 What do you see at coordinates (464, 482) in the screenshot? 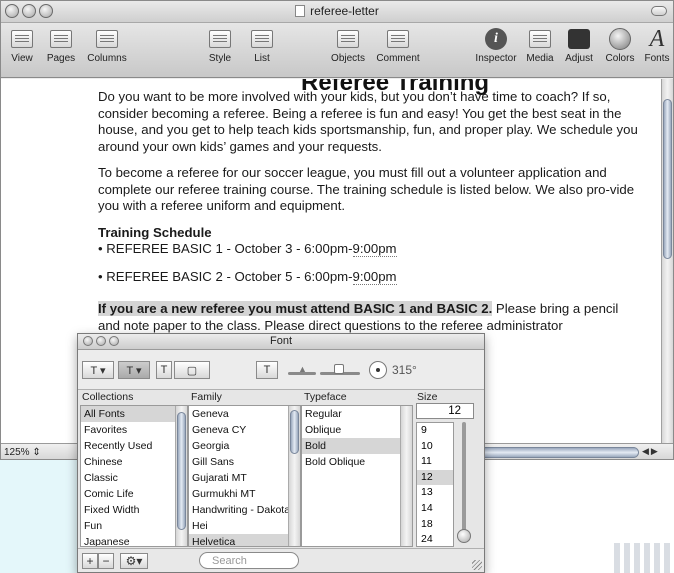
I see `size-slider` at bounding box center [464, 482].